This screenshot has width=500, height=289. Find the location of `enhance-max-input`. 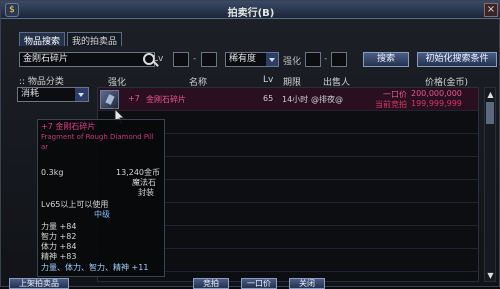

enhance-max-input is located at coordinates (339, 59).